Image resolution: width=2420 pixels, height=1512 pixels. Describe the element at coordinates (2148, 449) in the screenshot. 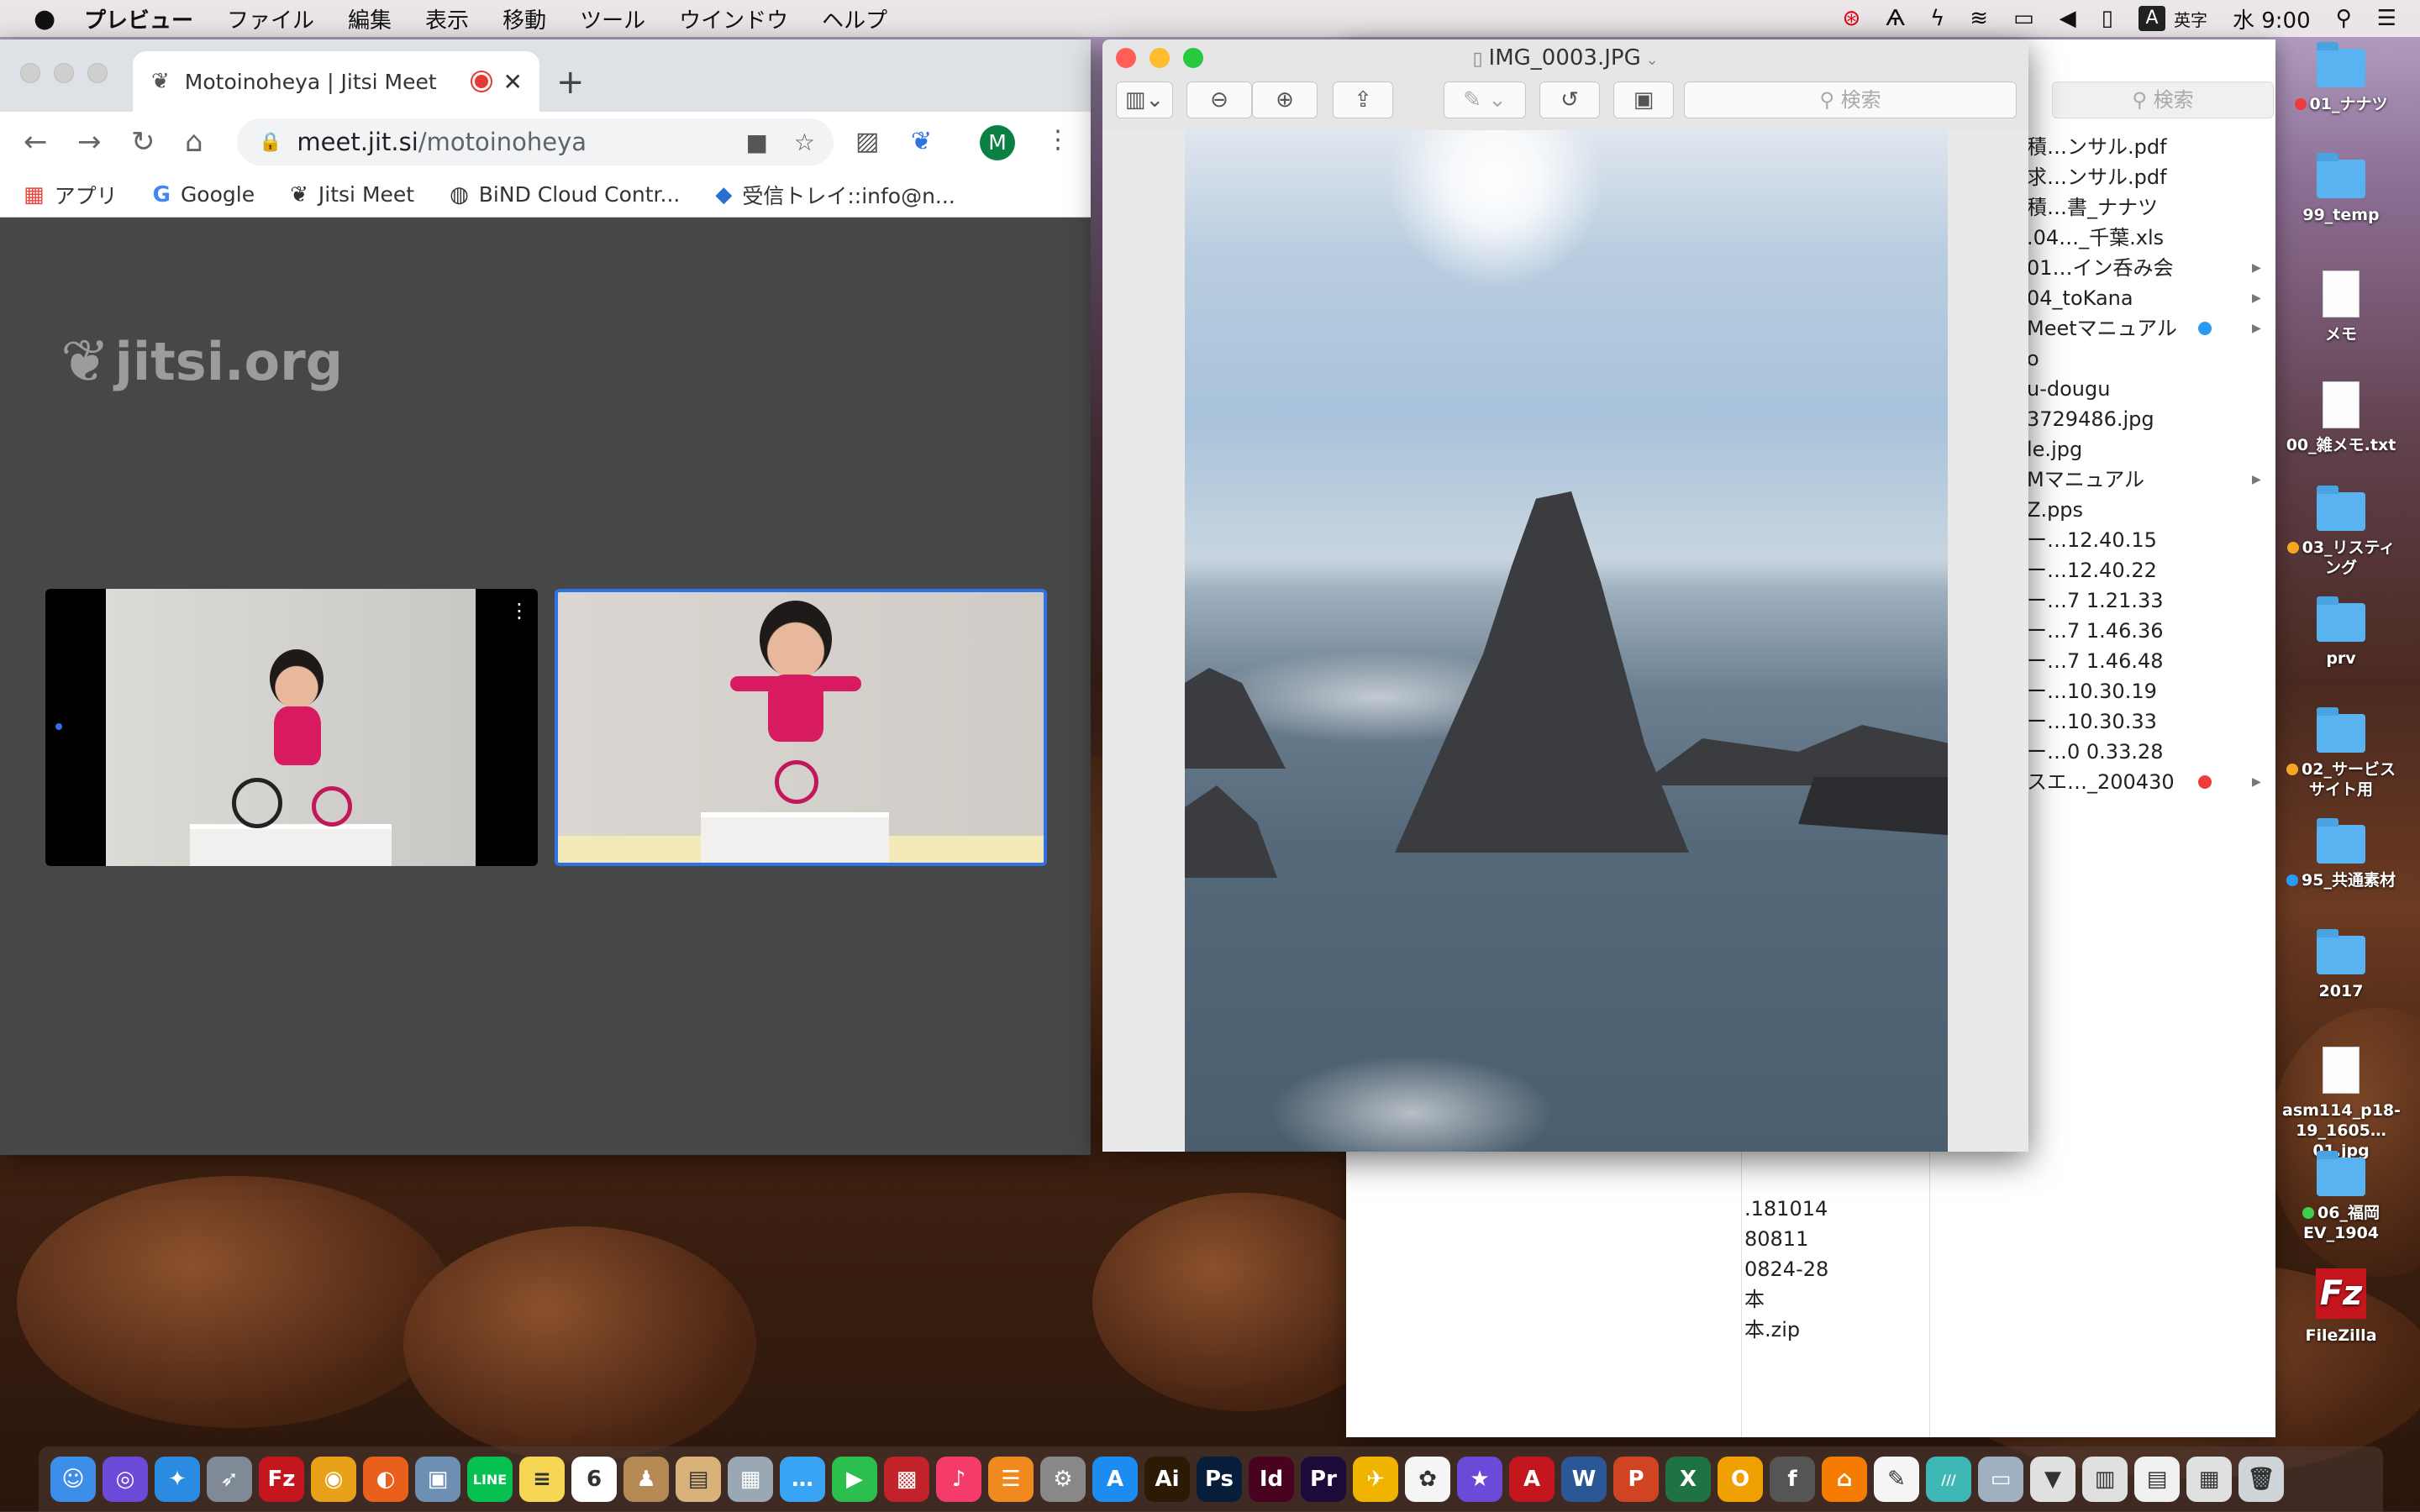

I see `finder-list-item: le.jpg` at that location.